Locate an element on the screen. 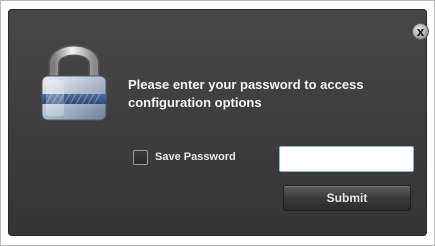 The image size is (435, 246). save-password-label: Save Password is located at coordinates (195, 157).